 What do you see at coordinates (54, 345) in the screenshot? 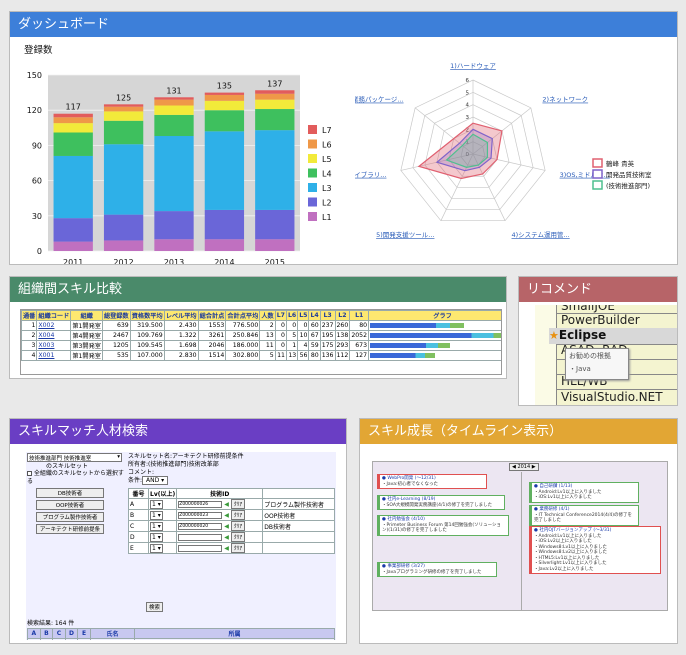
I see `org-cell-code: X003` at bounding box center [54, 345].